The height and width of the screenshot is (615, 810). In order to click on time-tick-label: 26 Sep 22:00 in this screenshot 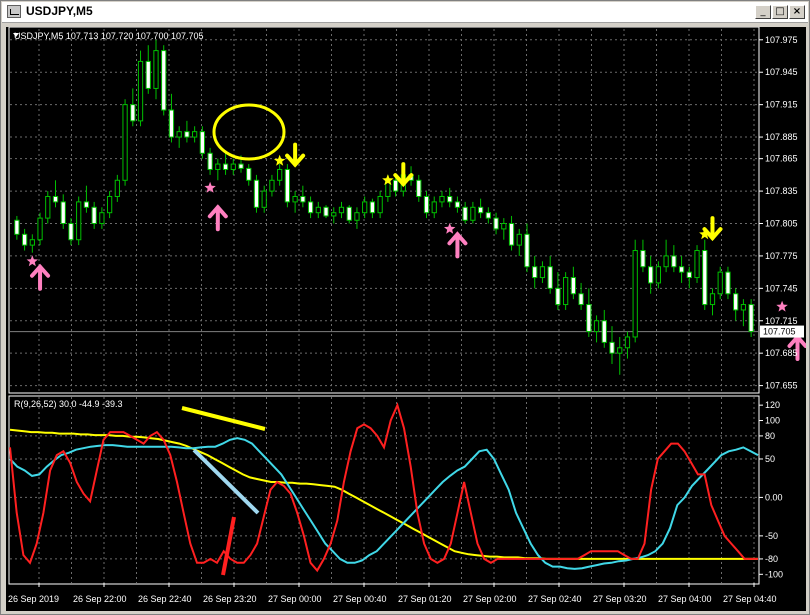, I will do `click(100, 599)`.